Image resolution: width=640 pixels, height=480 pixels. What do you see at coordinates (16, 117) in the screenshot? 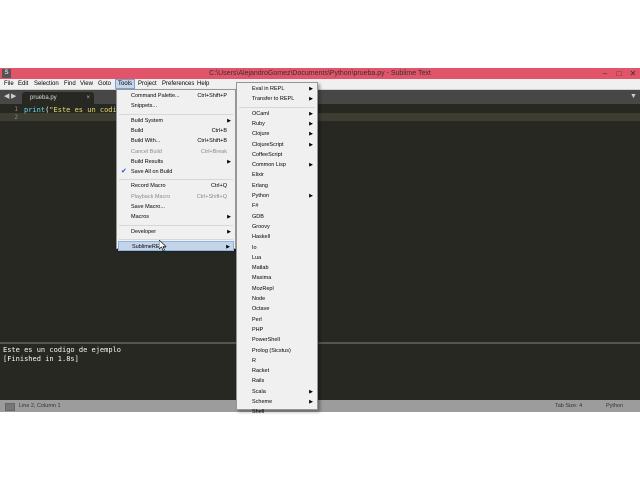
I see `line-number: 2` at bounding box center [16, 117].